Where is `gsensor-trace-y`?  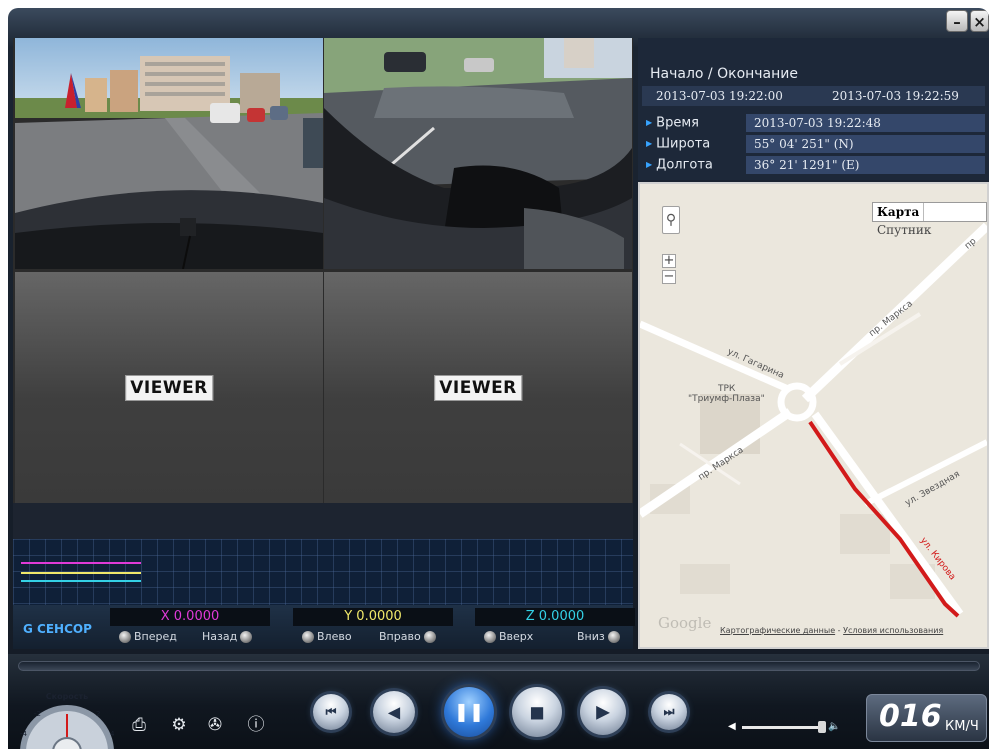 gsensor-trace-y is located at coordinates (81, 573).